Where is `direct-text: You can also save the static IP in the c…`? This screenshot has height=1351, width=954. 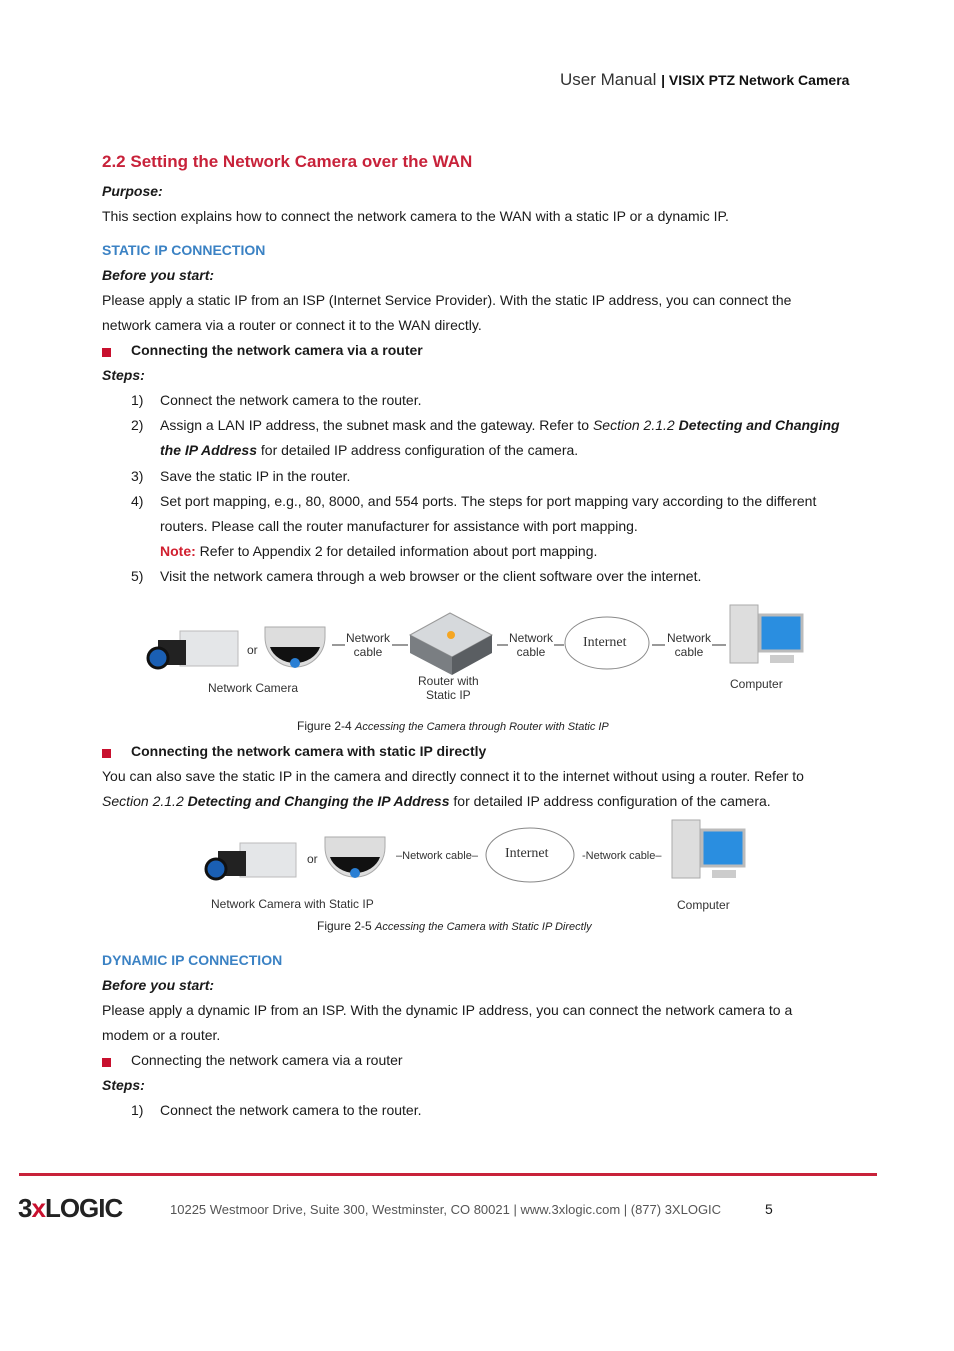 direct-text: You can also save the static IP in the c… is located at coordinates (453, 776).